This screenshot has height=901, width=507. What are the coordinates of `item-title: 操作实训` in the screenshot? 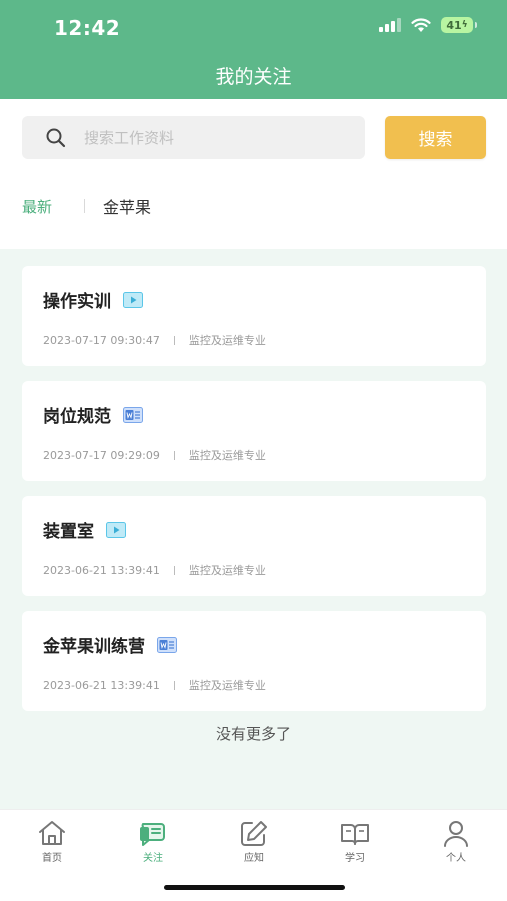 It's located at (77, 302).